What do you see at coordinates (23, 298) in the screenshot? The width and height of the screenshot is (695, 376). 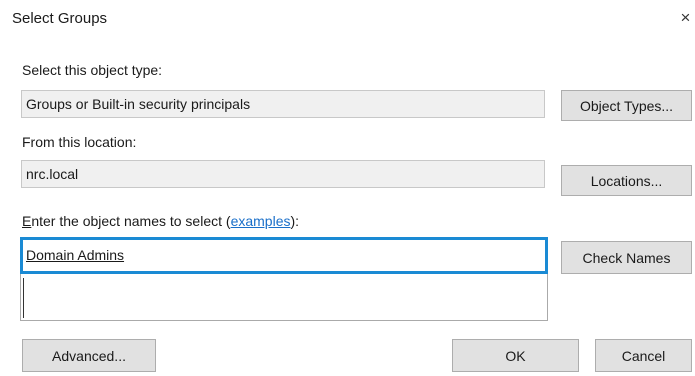 I see `text-caret` at bounding box center [23, 298].